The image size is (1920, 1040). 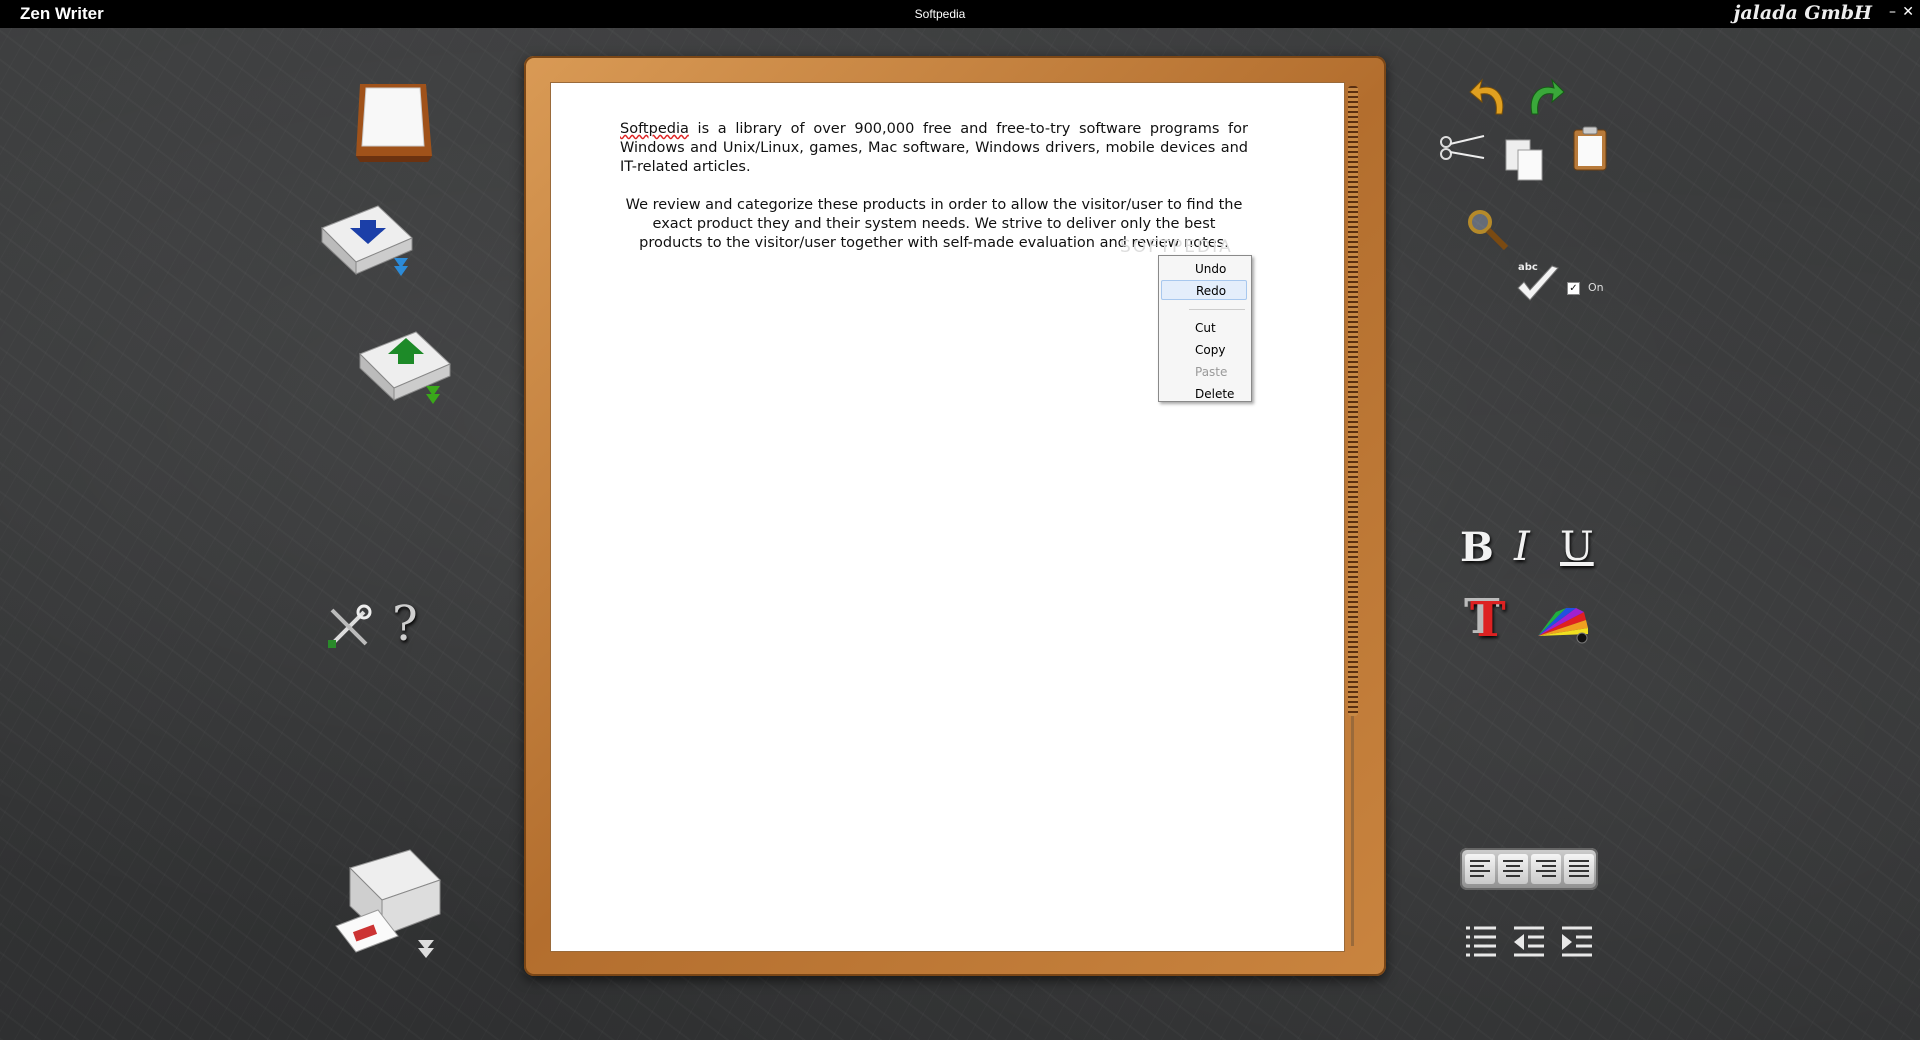 I want to click on scrollbar-coil, so click(x=1353, y=401).